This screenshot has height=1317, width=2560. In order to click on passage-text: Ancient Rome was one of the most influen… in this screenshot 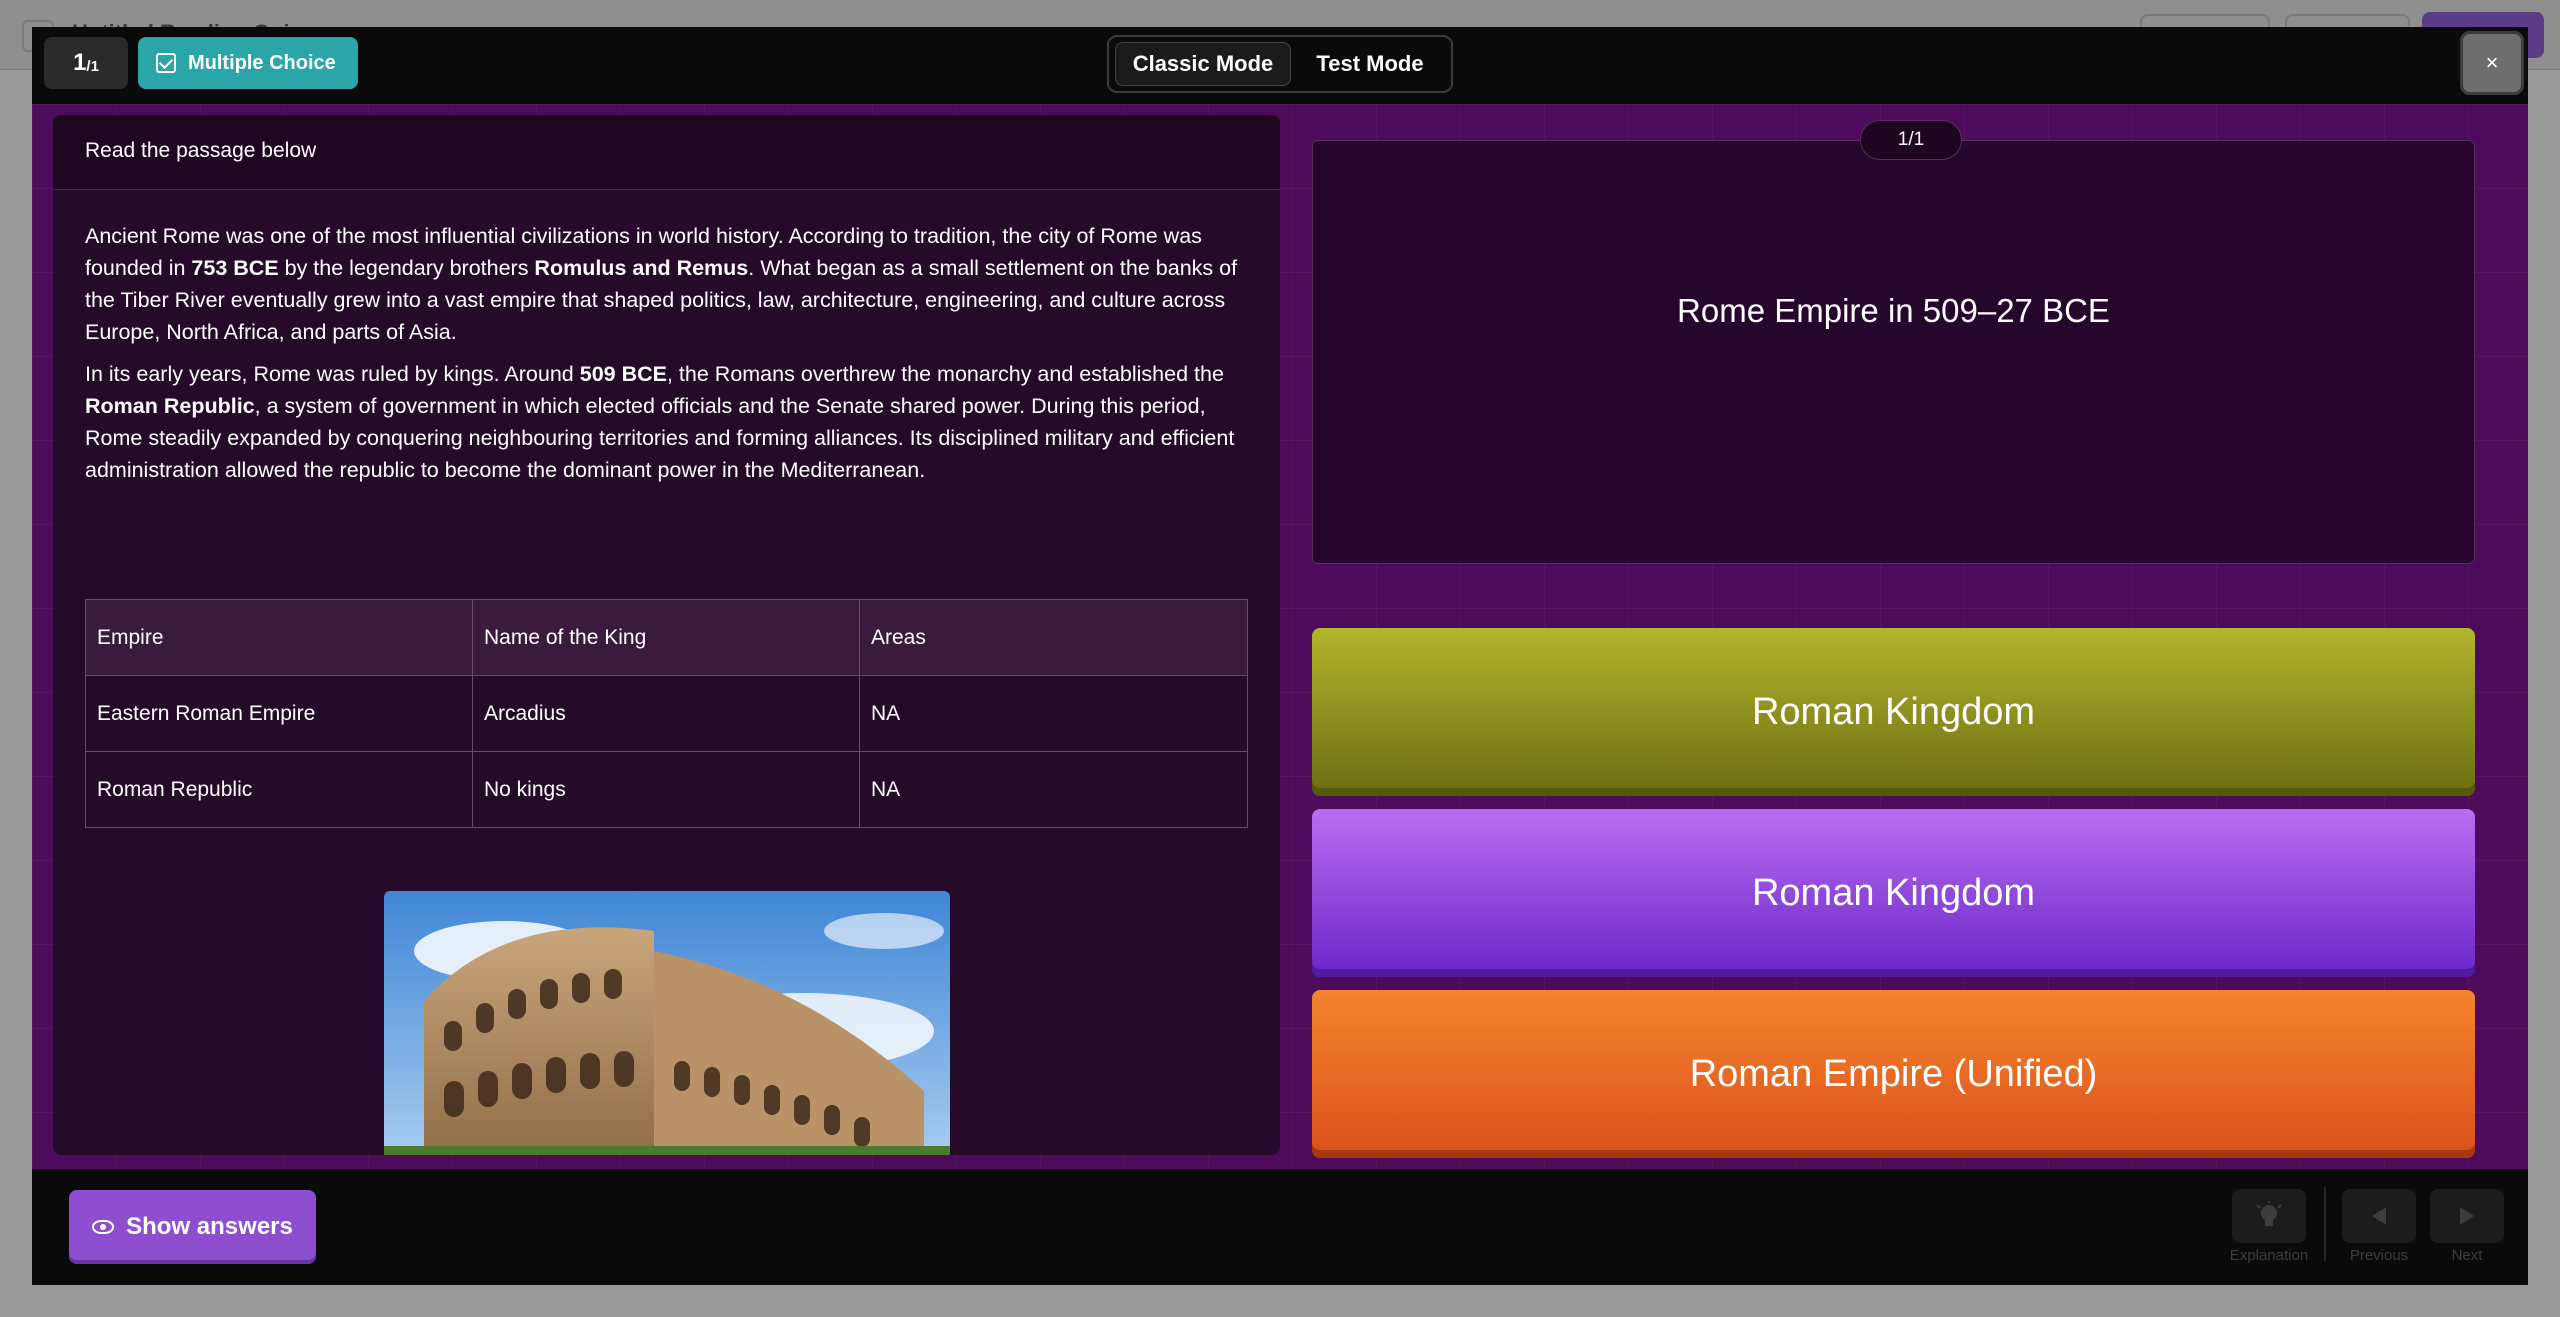, I will do `click(666, 338)`.